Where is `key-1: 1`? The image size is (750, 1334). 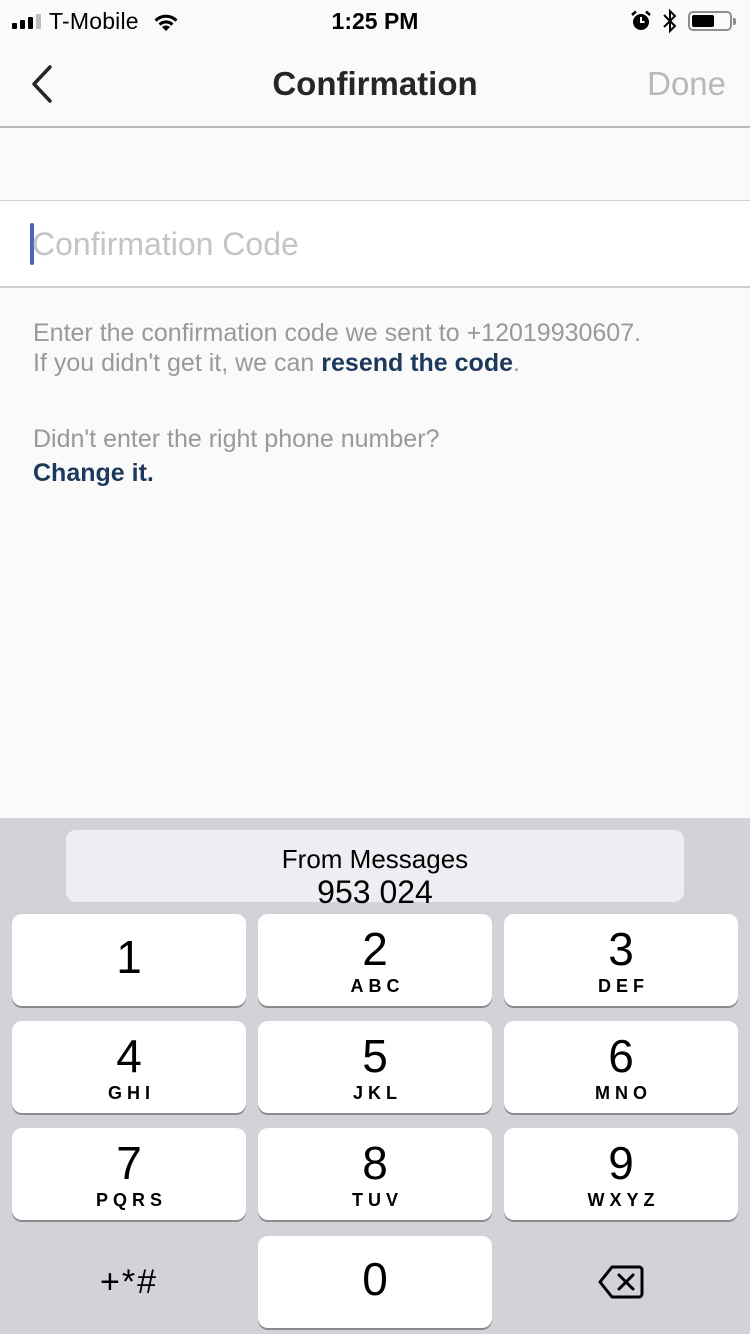 key-1: 1 is located at coordinates (129, 960).